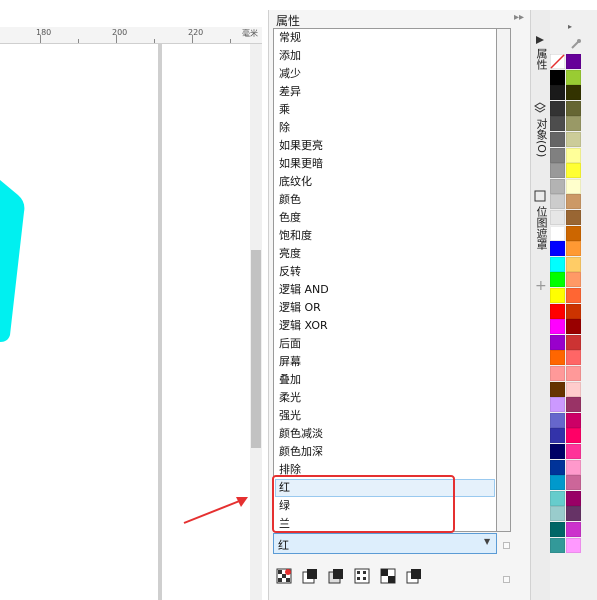 This screenshot has height=600, width=597. What do you see at coordinates (385, 398) in the screenshot?
I see `list-item: 柔光` at bounding box center [385, 398].